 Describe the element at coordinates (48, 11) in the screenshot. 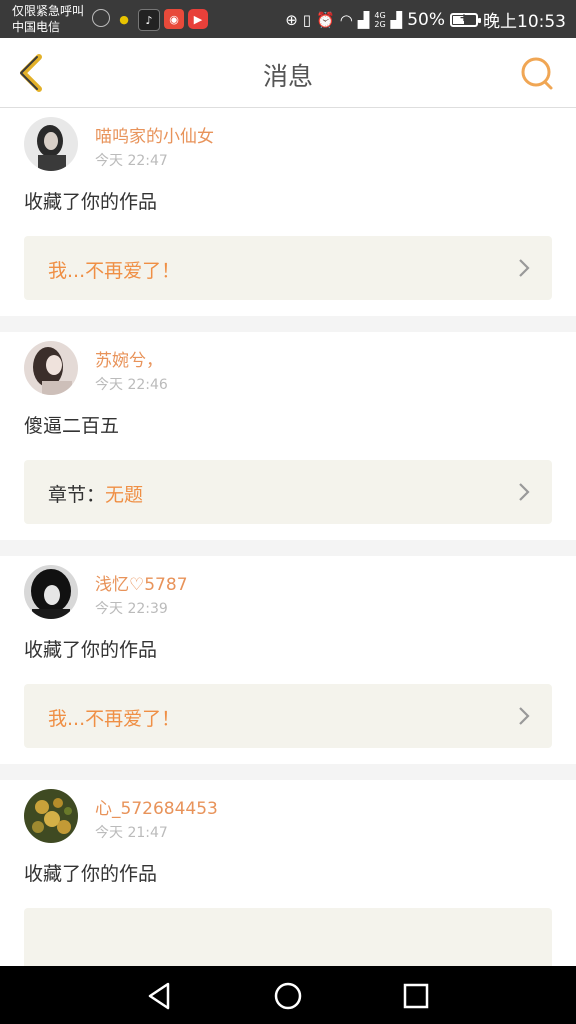

I see `carrier-line-1: 仅限紧急呼叫` at that location.